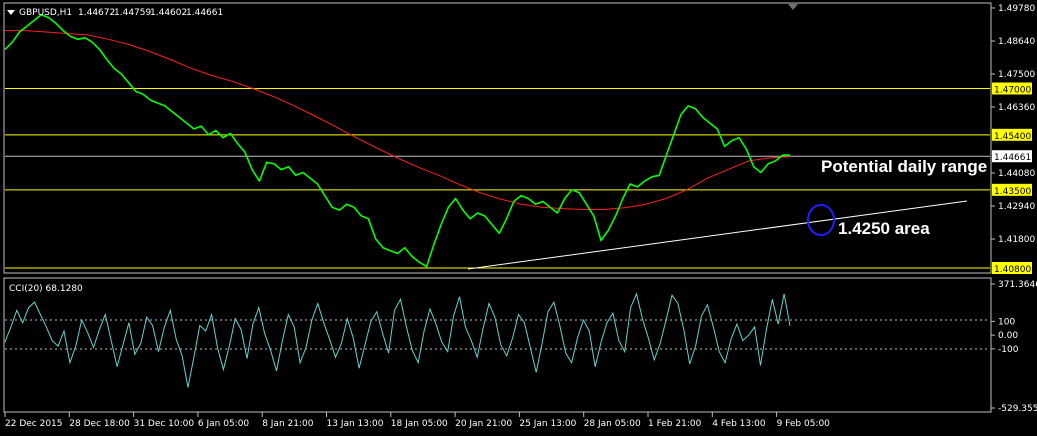  I want to click on time-tick-label: 13 Jan 13:00, so click(355, 424).